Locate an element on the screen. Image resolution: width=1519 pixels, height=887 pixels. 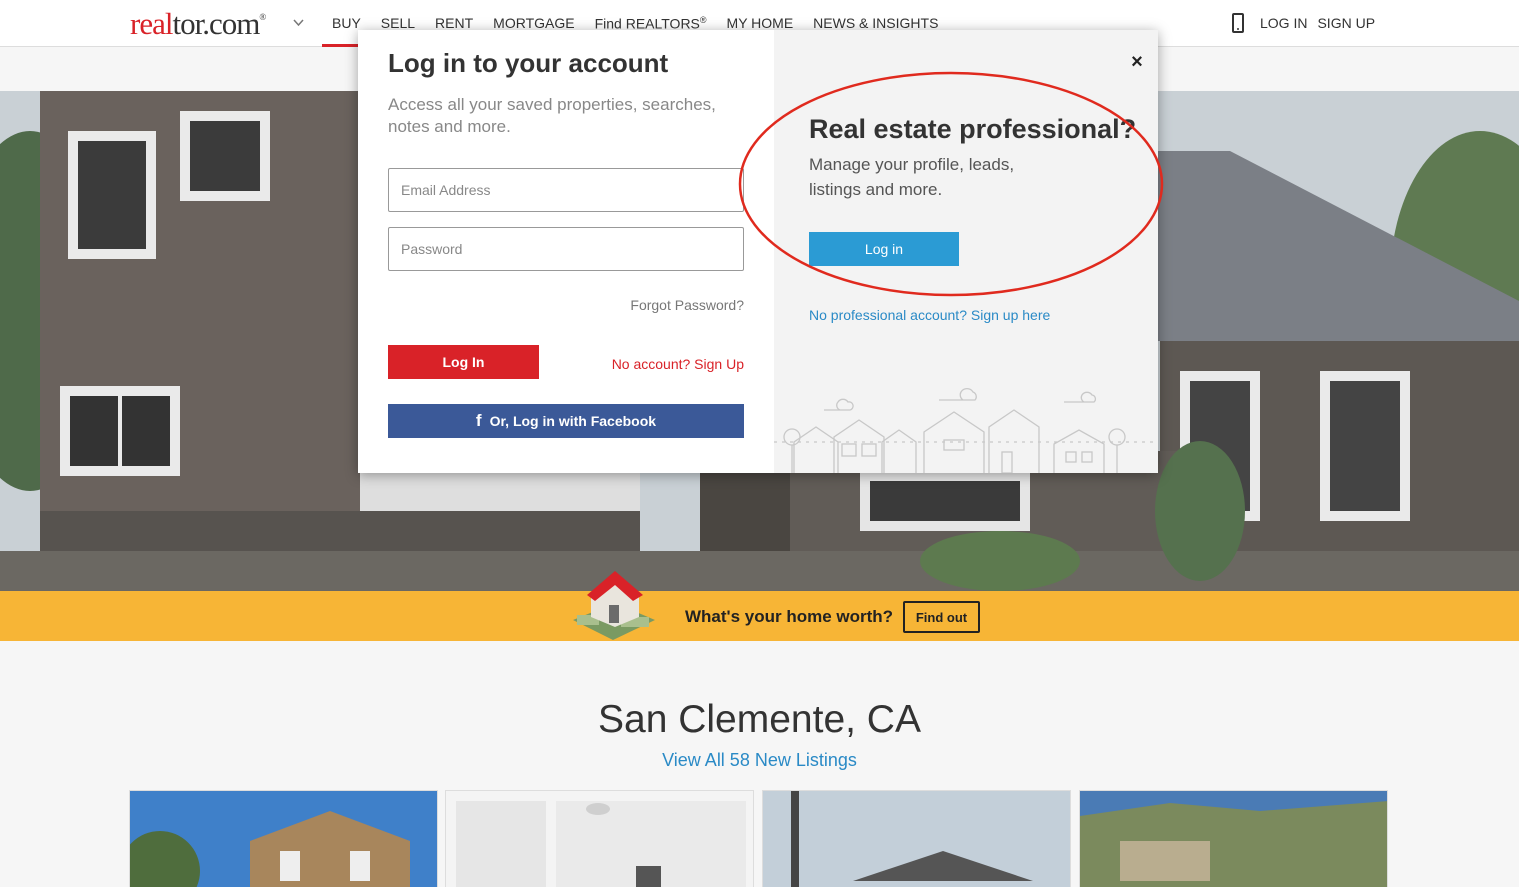
password-field is located at coordinates (566, 249).